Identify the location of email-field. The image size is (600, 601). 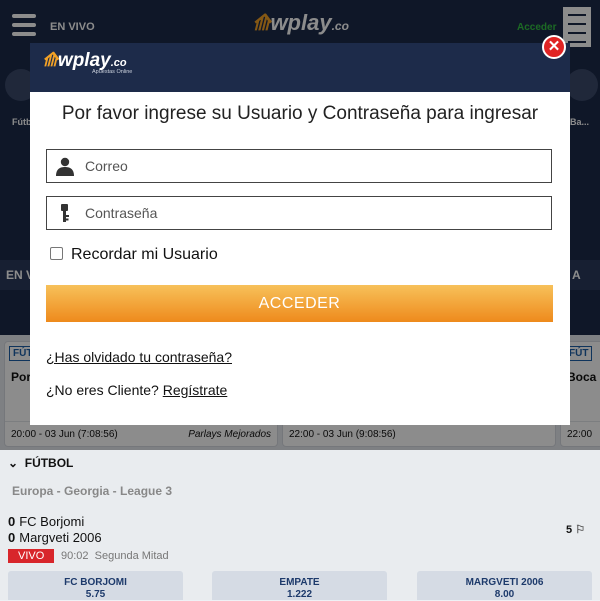
(299, 166).